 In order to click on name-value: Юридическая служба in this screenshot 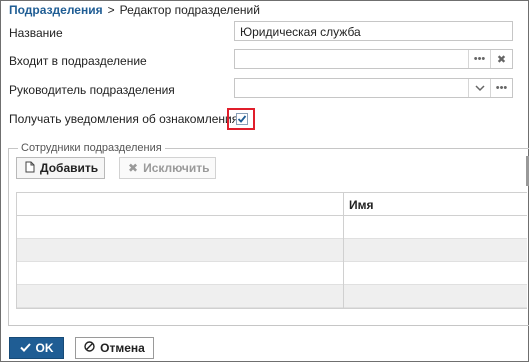, I will do `click(300, 32)`.